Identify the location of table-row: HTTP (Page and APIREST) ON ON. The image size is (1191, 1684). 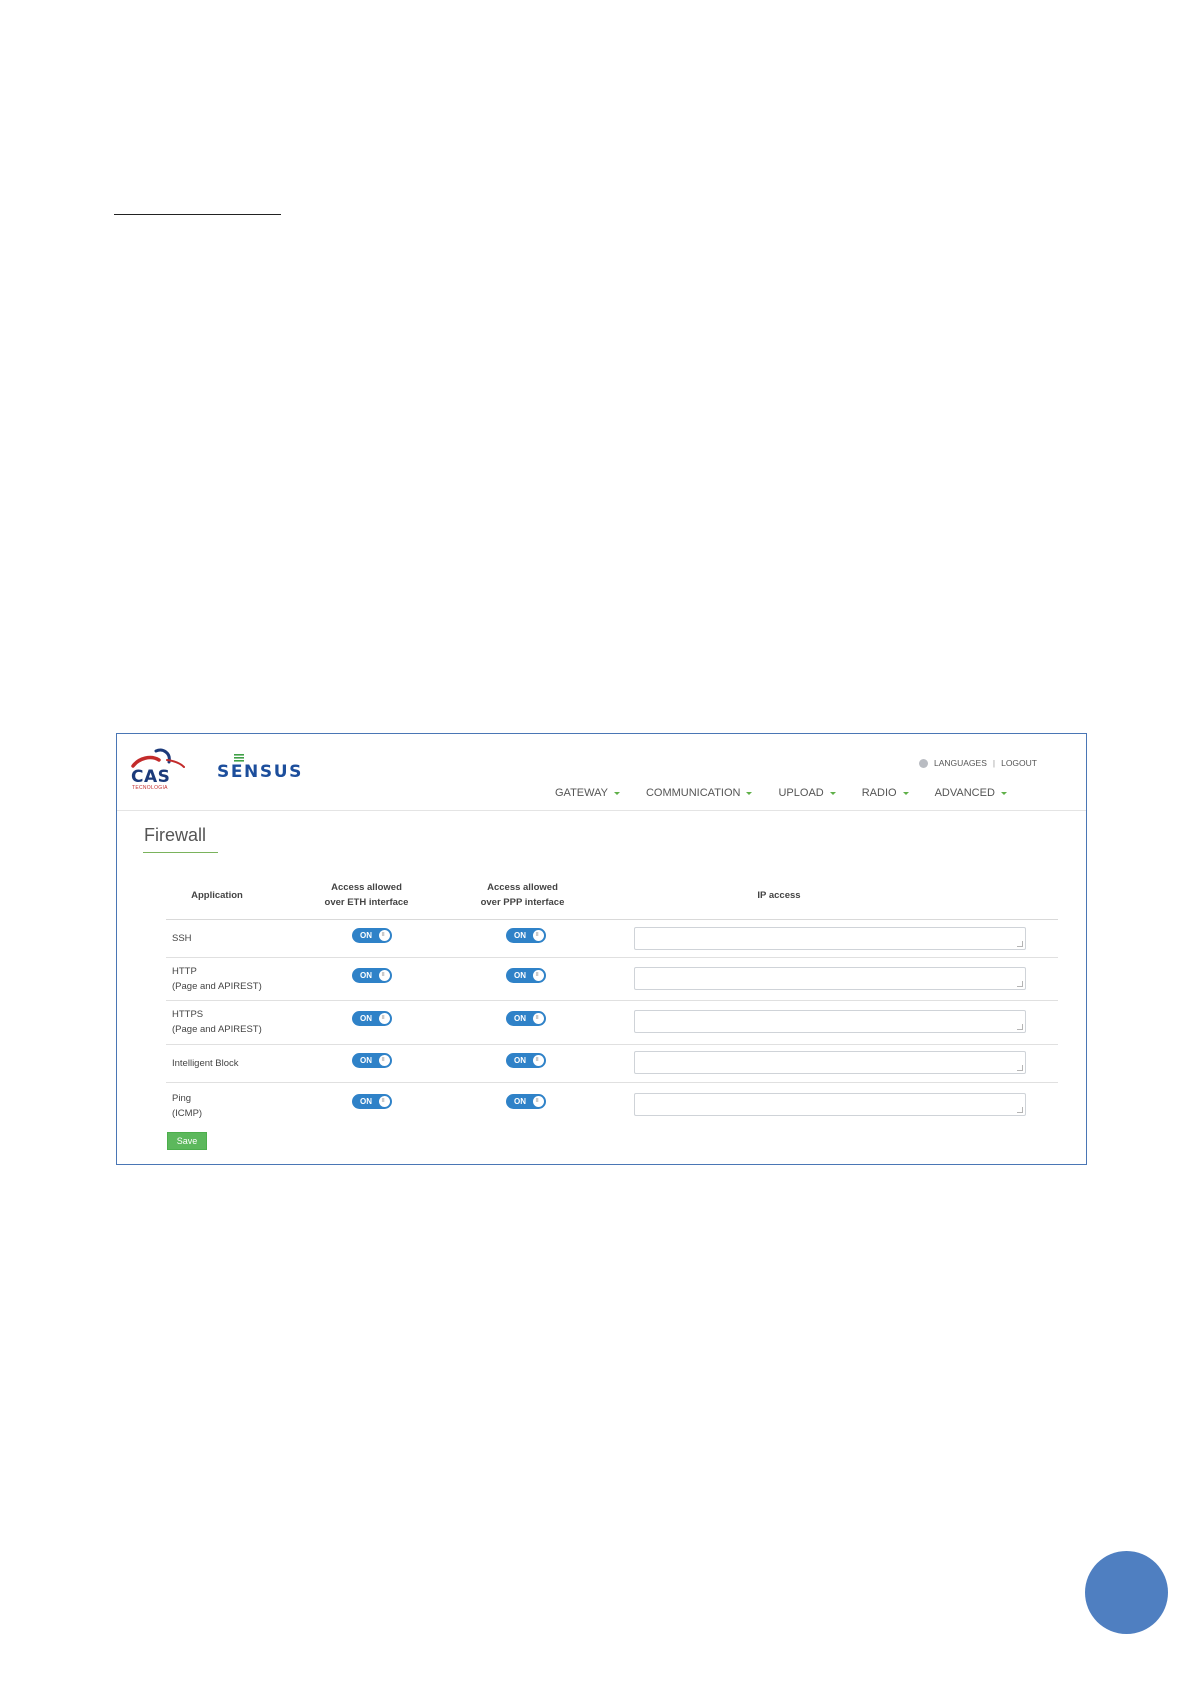
(612, 979).